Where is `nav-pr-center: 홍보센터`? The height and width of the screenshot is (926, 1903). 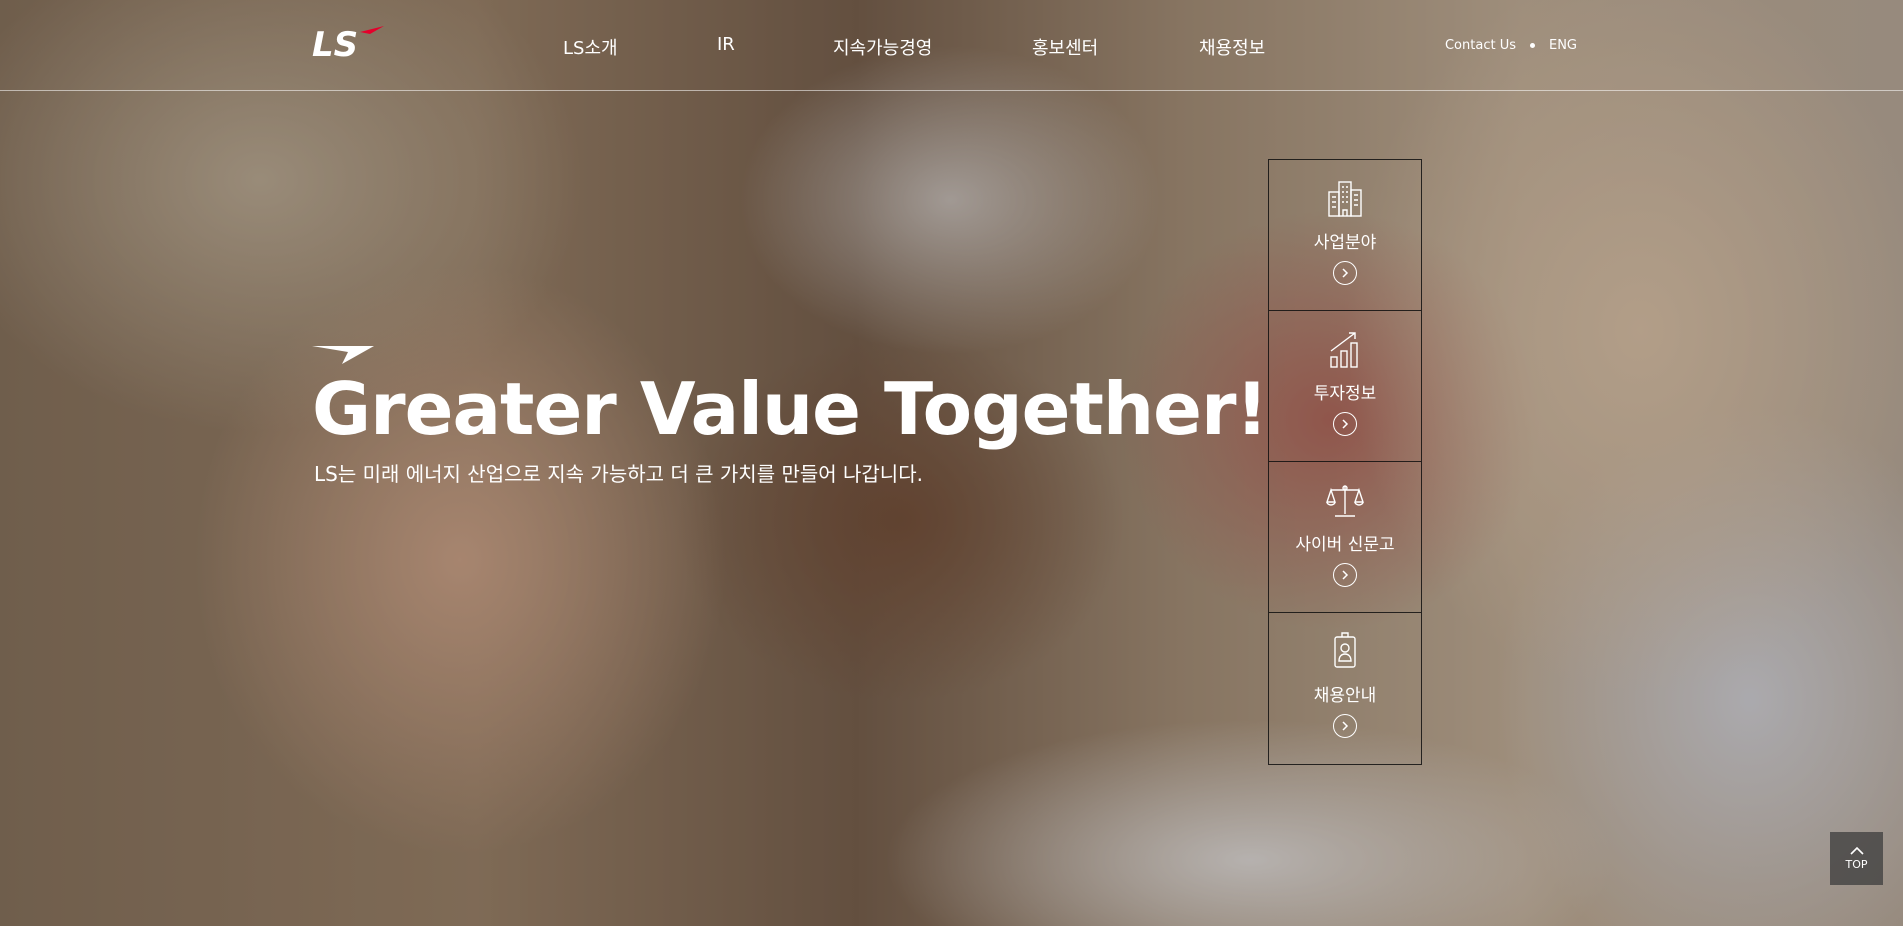 nav-pr-center: 홍보센터 is located at coordinates (1065, 47).